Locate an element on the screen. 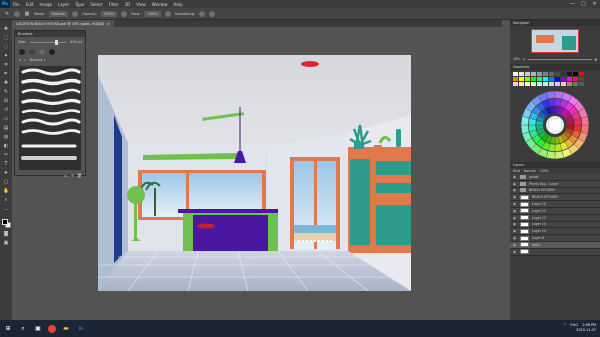 The width and height of the screenshot is (600, 337). layer-opacity-field: 100% is located at coordinates (544, 171).